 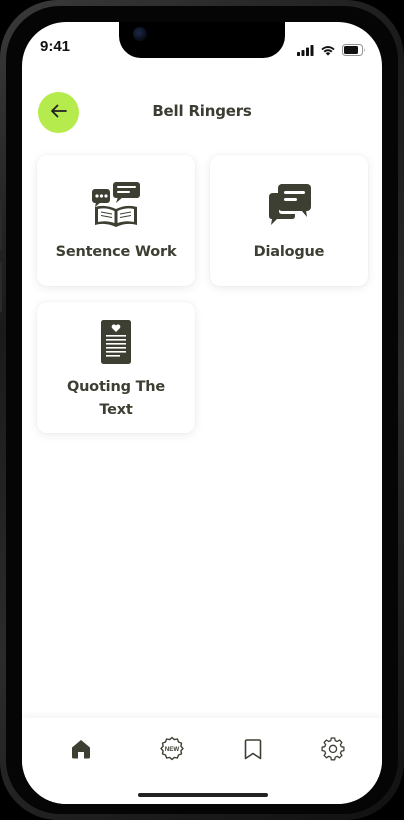 What do you see at coordinates (202, 40) in the screenshot?
I see `notch` at bounding box center [202, 40].